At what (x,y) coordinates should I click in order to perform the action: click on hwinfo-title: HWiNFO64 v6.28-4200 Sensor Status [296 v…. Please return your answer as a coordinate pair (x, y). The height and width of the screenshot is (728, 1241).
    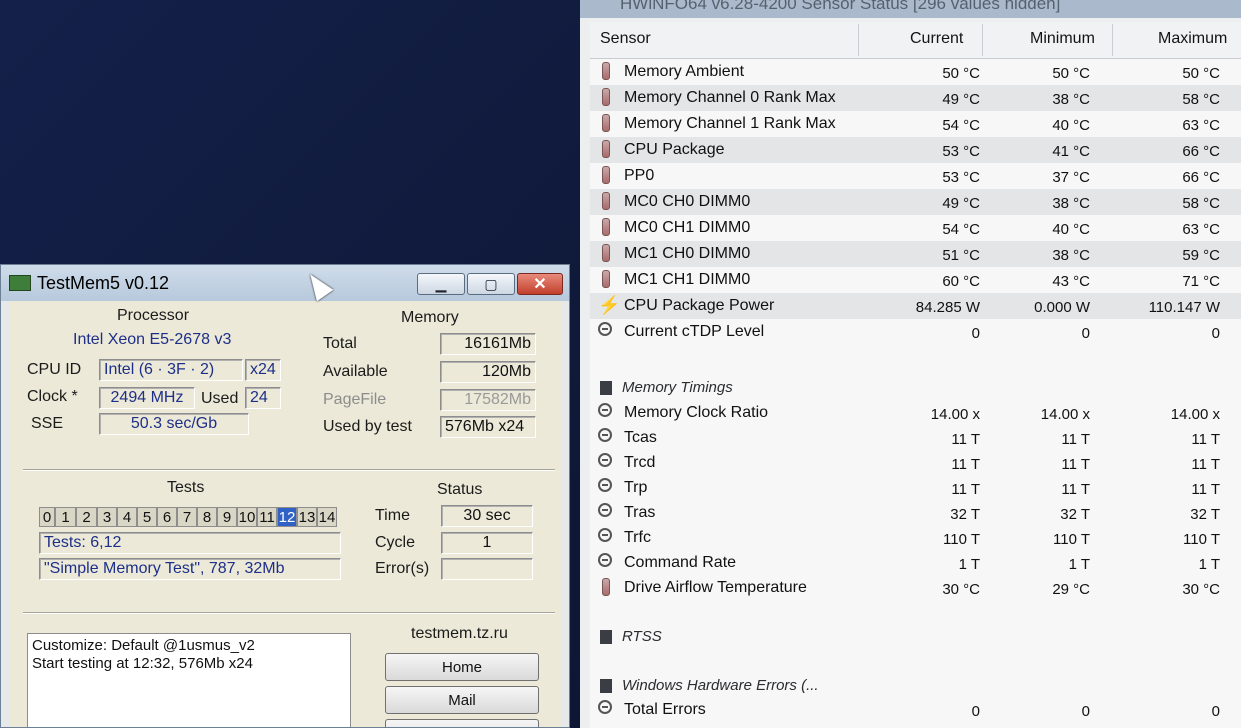
    Looking at the image, I should click on (840, 6).